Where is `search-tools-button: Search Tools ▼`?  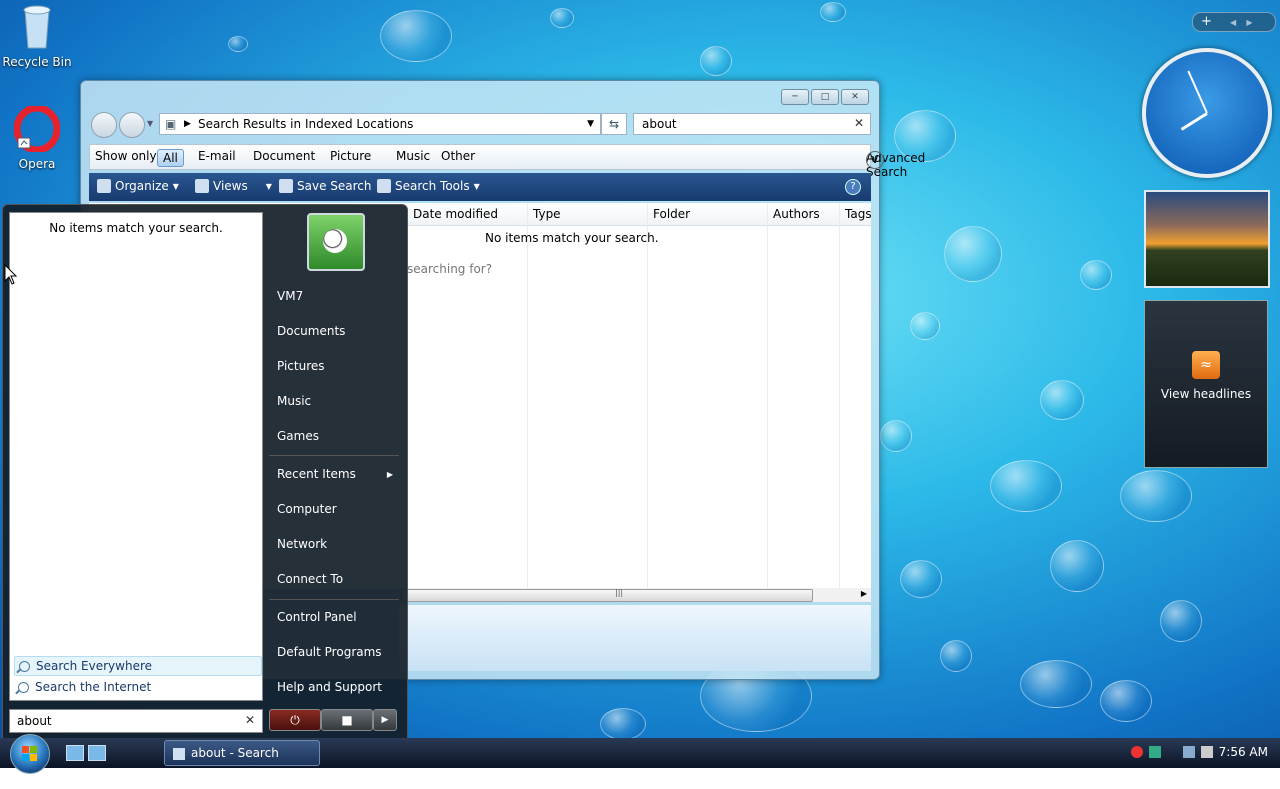 search-tools-button: Search Tools ▼ is located at coordinates (428, 186).